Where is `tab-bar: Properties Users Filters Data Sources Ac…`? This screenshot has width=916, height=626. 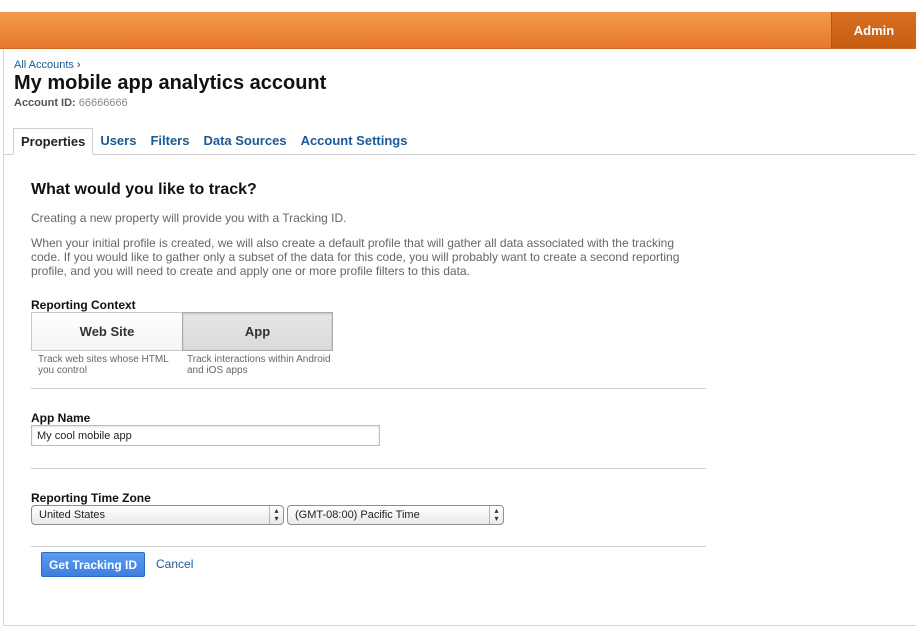
tab-bar: Properties Users Filters Data Sources Ac… is located at coordinates (213, 141).